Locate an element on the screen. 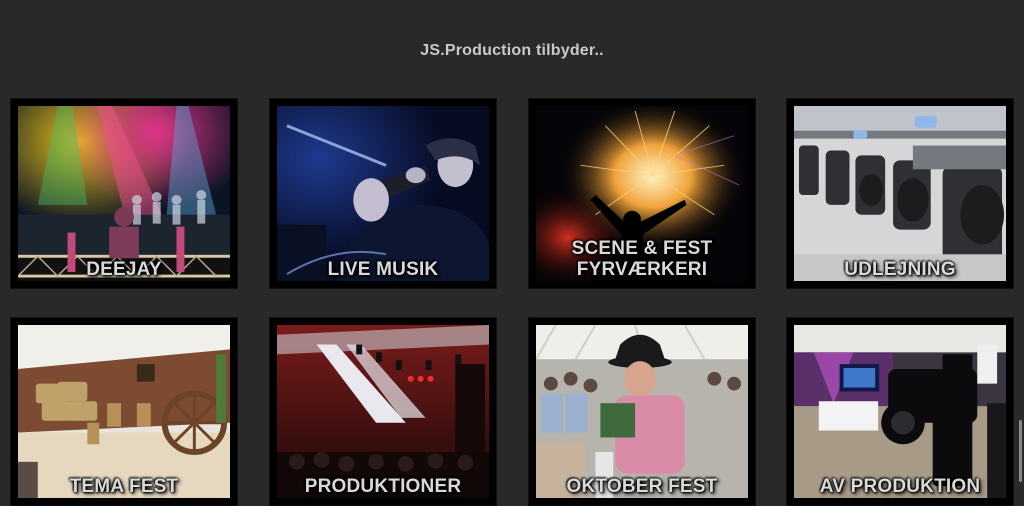  tile-caption: DEEJAY is located at coordinates (124, 269).